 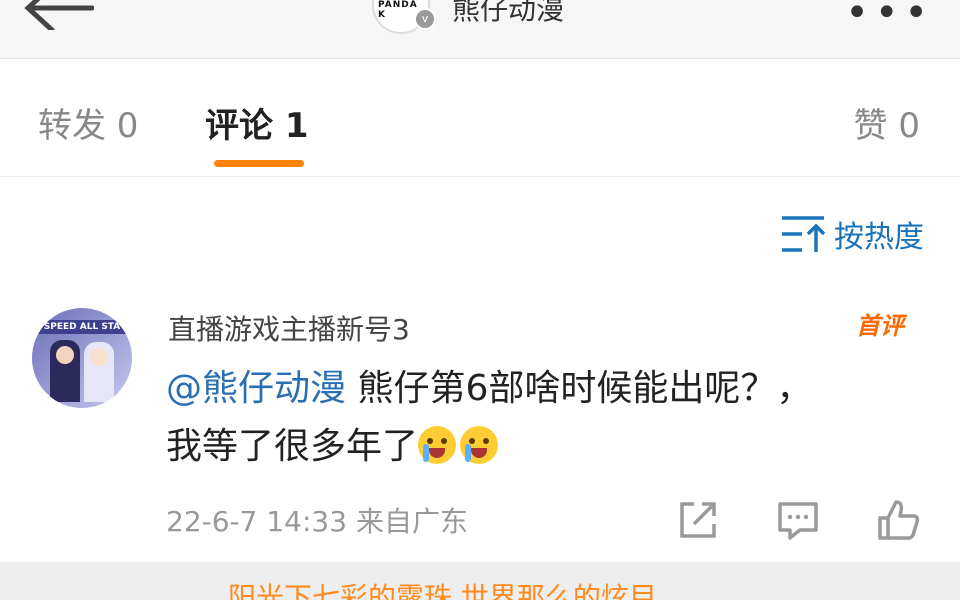 What do you see at coordinates (880, 326) in the screenshot?
I see `first-comment-badge: 首评` at bounding box center [880, 326].